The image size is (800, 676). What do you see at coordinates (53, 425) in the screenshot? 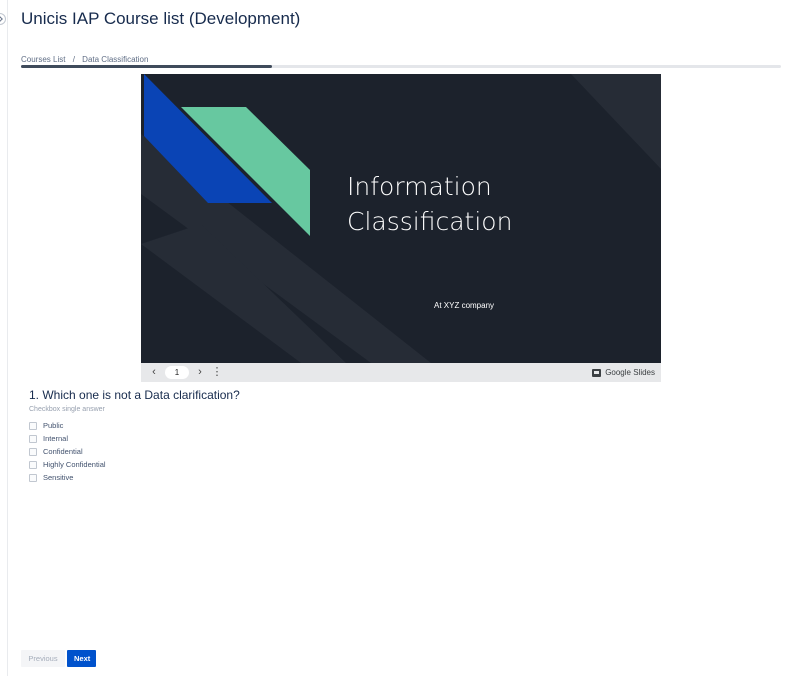
I see `answer-label: Public` at bounding box center [53, 425].